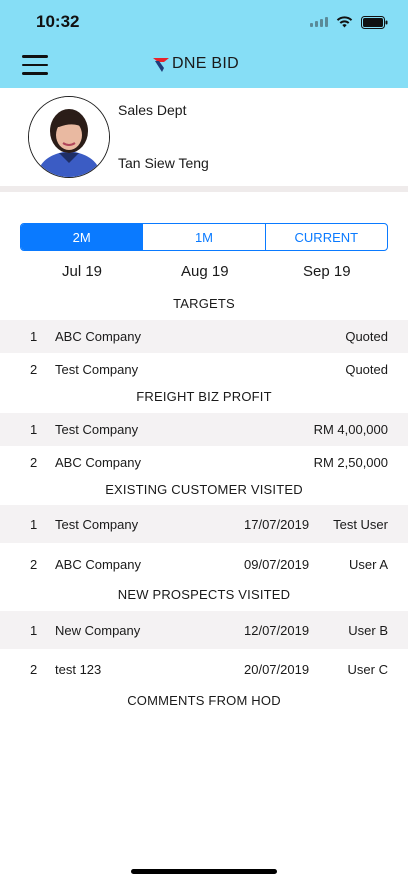 The height and width of the screenshot is (883, 408). I want to click on logo-text: DNE BID, so click(205, 63).